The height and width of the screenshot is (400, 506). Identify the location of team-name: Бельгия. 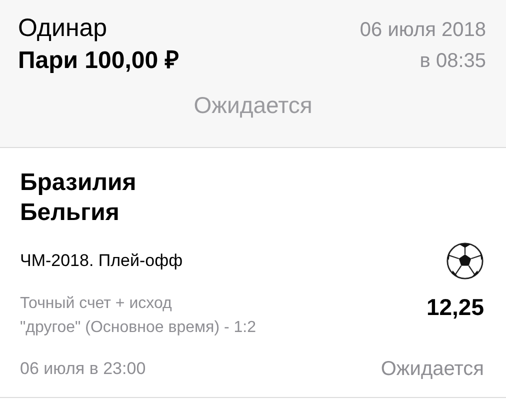
(70, 213).